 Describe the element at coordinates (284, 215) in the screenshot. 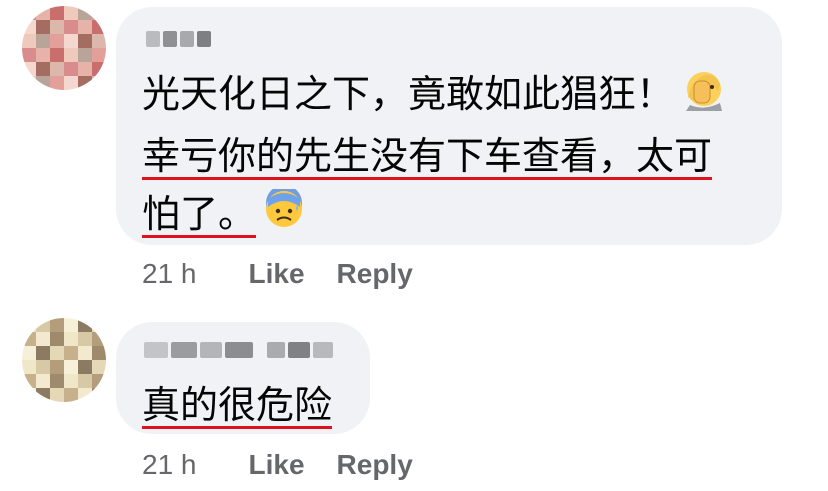

I see `anxious-face-with-sweat-icon` at that location.